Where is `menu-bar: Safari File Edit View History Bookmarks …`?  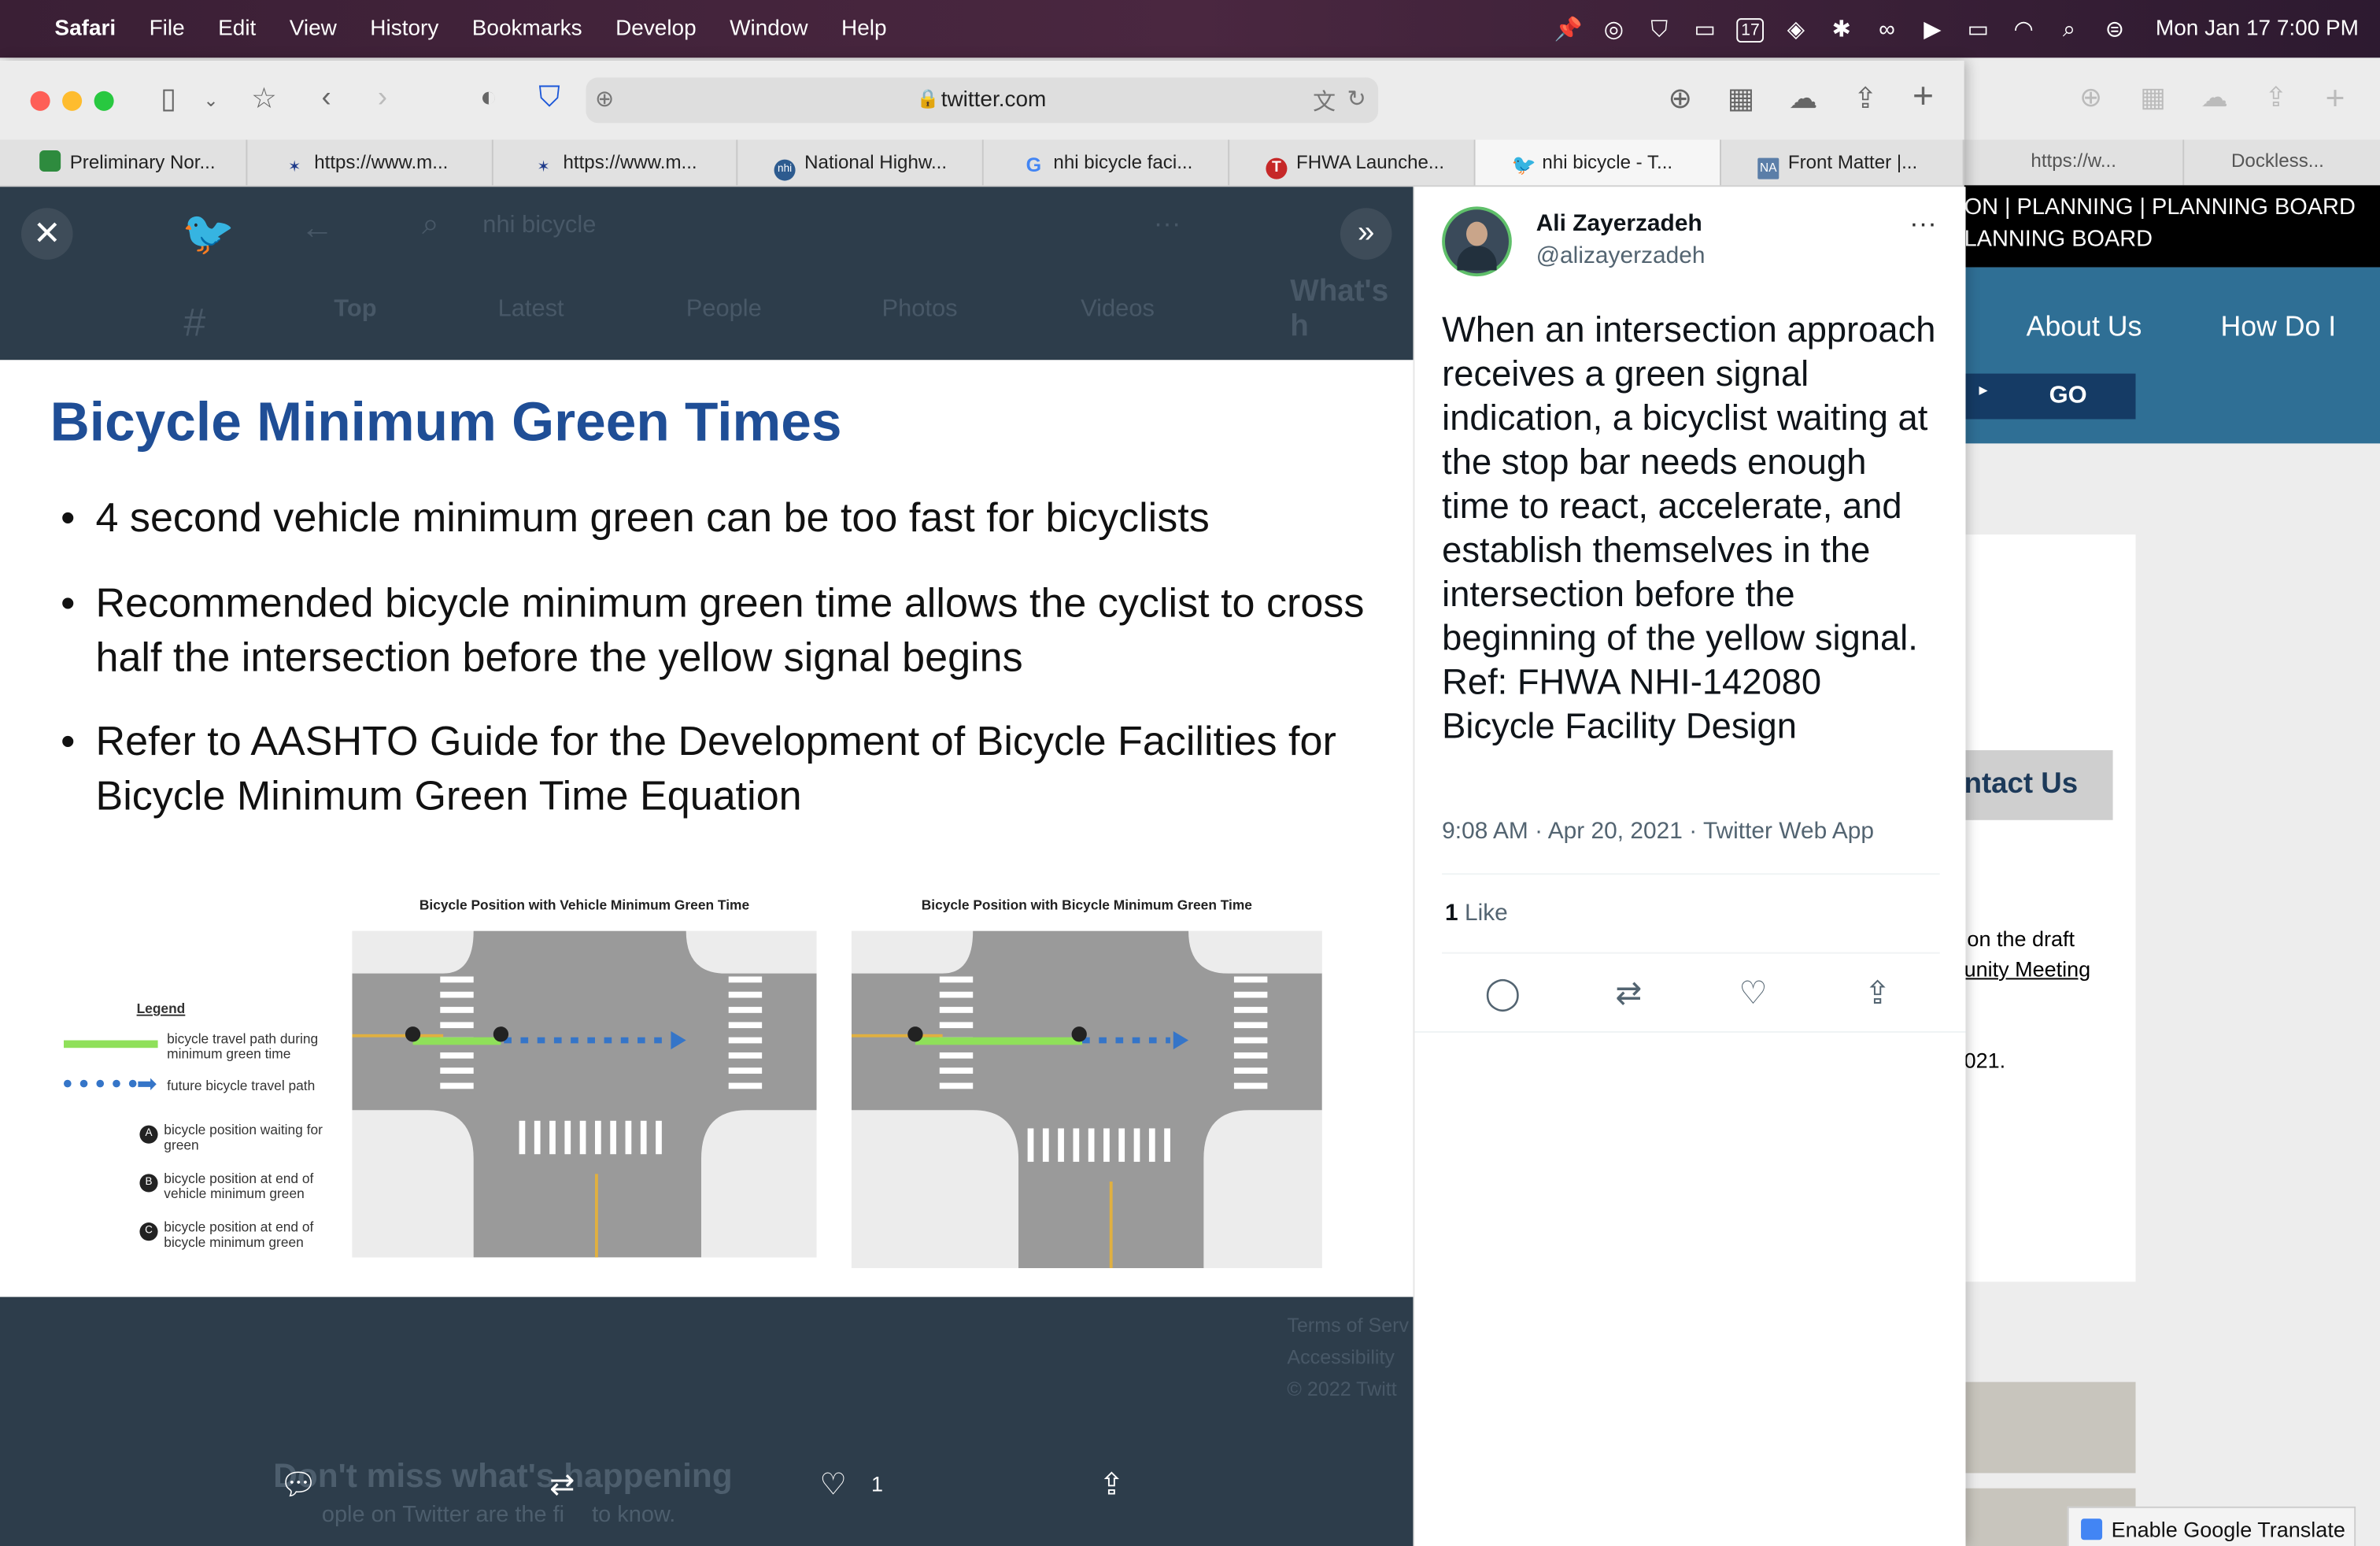
menu-bar: Safari File Edit View History Bookmarks … is located at coordinates (1190, 29).